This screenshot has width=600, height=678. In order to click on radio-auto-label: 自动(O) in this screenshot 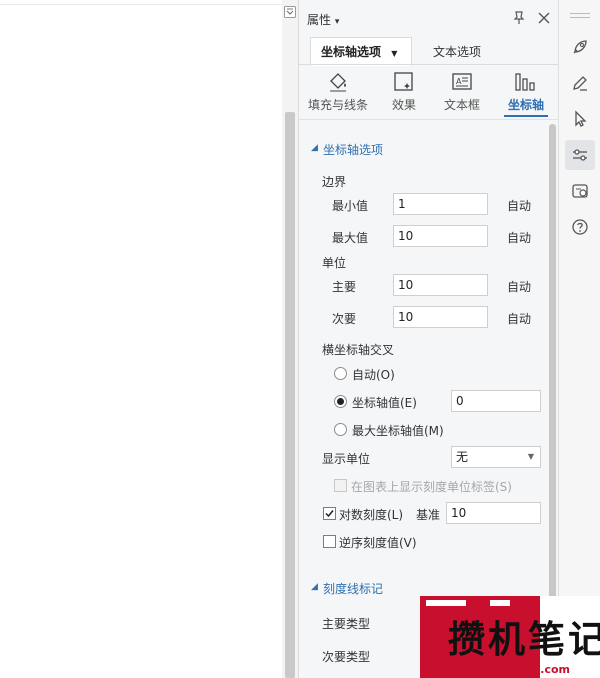, I will do `click(373, 374)`.